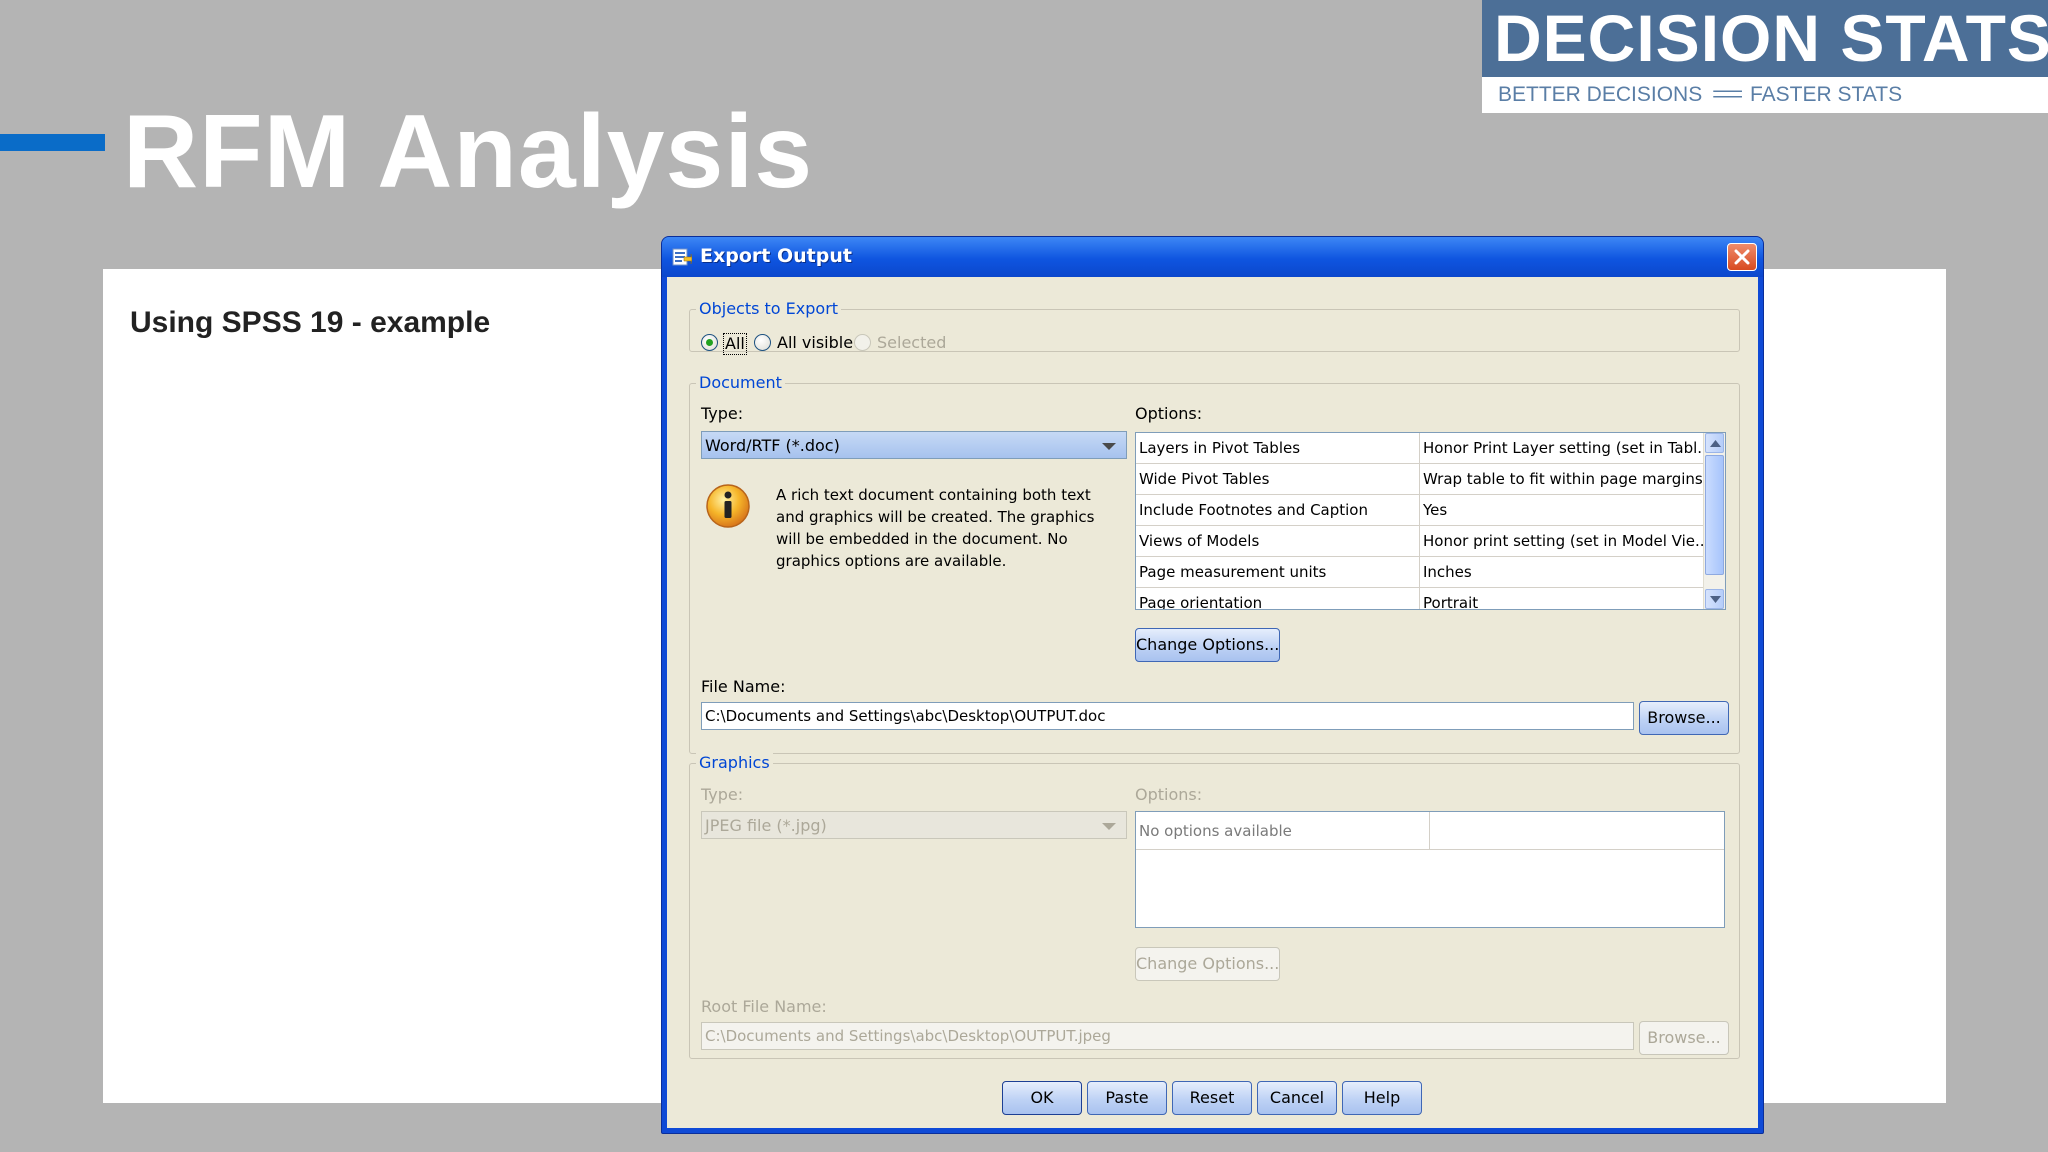  I want to click on option-value-cell: Yes, so click(1435, 510).